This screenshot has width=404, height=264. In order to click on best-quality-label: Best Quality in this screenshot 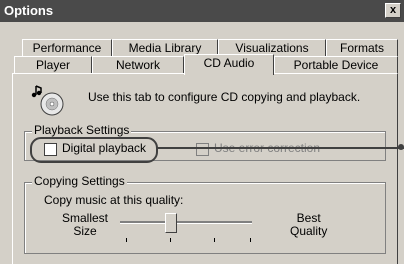, I will do `click(308, 224)`.